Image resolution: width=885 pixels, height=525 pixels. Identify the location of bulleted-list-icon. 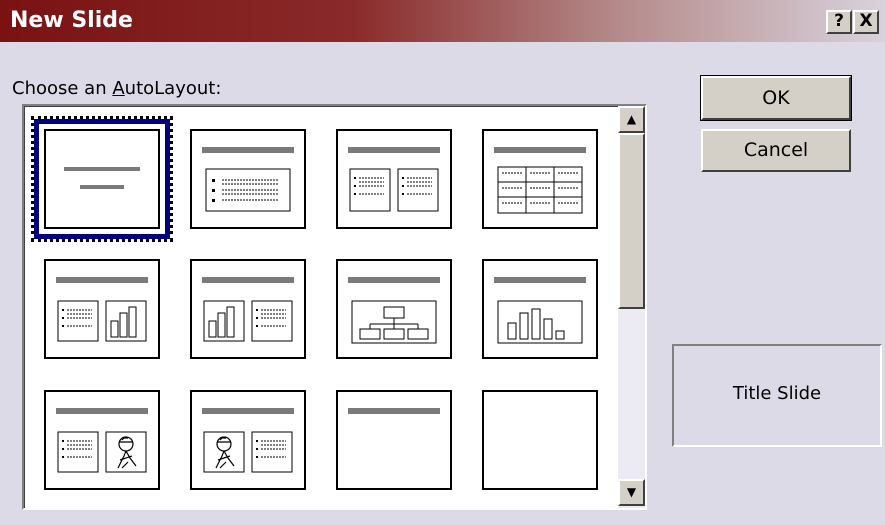
(248, 179).